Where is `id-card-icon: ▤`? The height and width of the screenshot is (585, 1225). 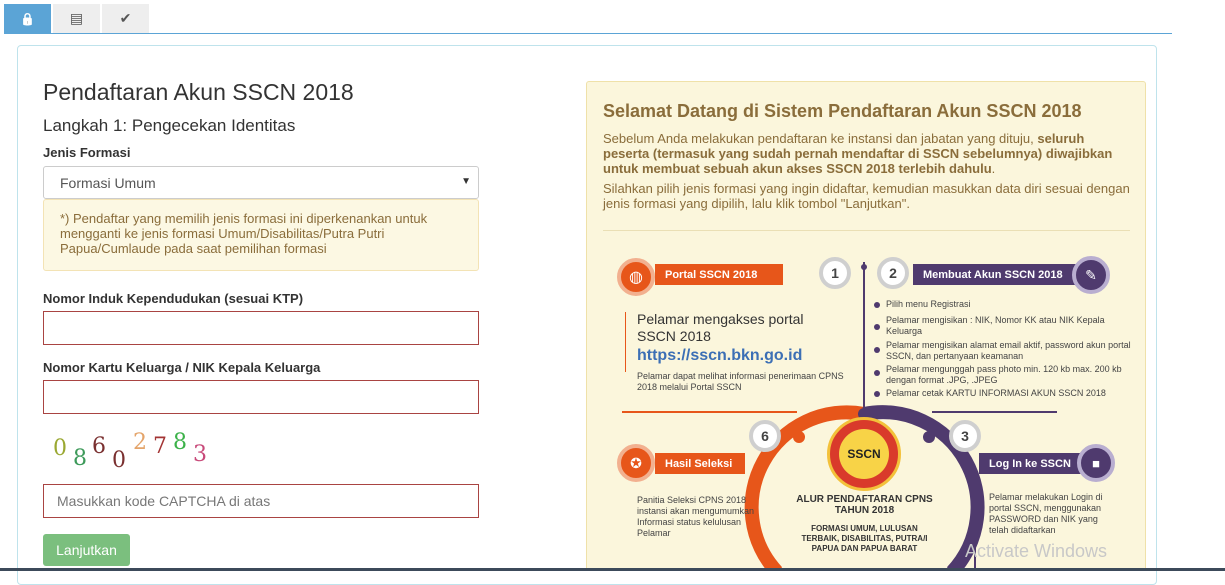
id-card-icon: ▤ is located at coordinates (76, 18).